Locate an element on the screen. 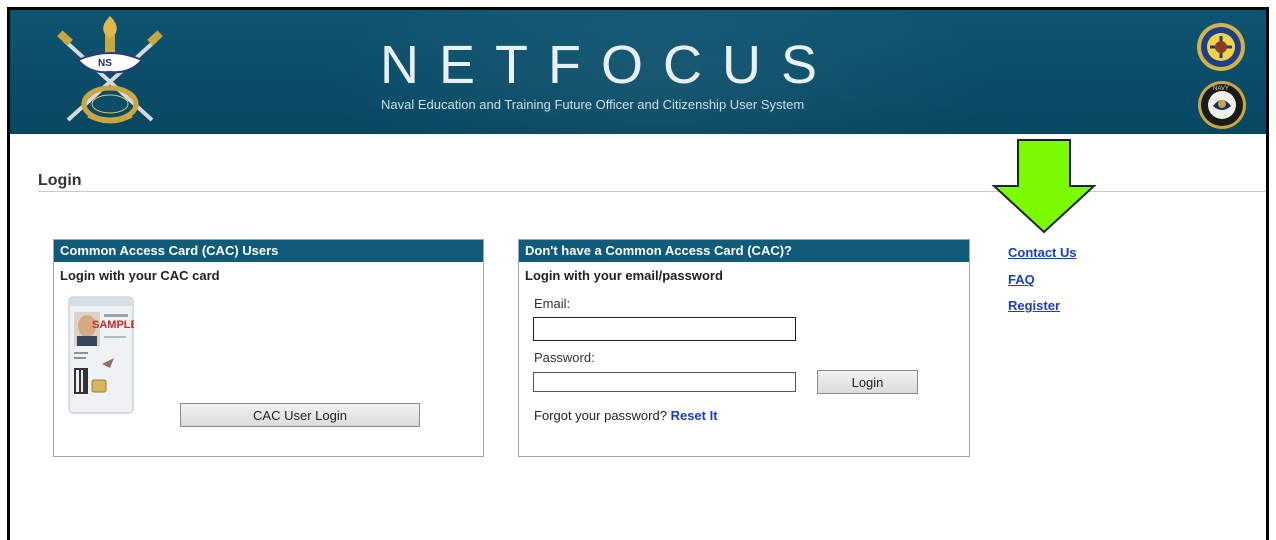  app-title: NETFOCUS is located at coordinates (608, 65).